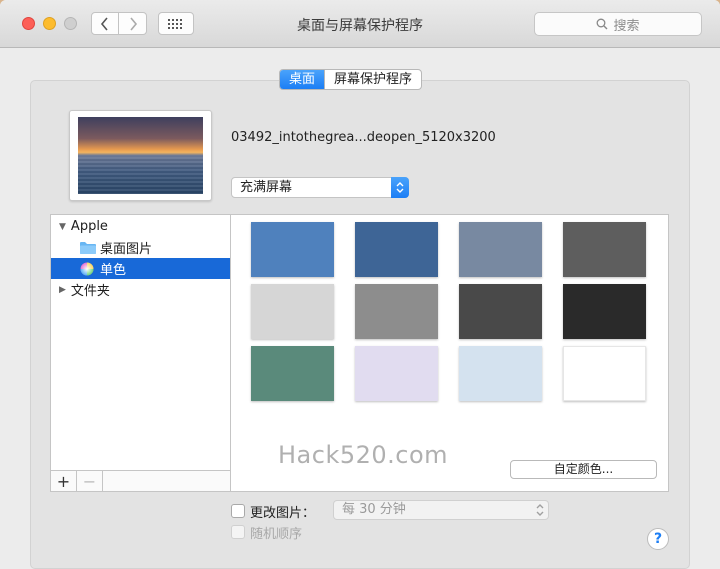  Describe the element at coordinates (374, 509) in the screenshot. I see `change-interval-value: 每 30 分钟` at that location.